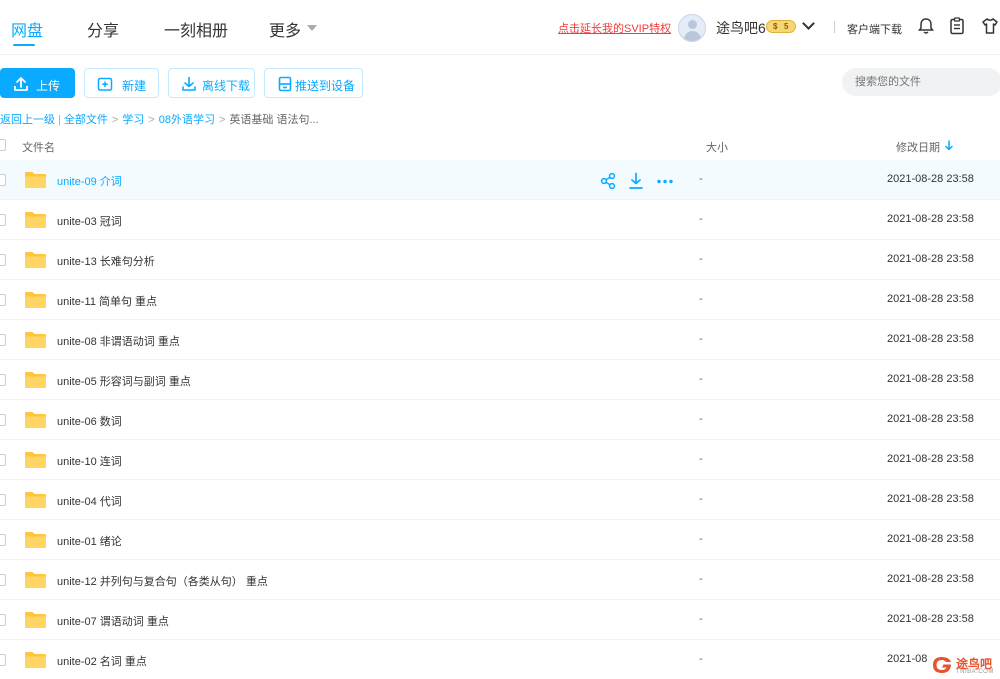  I want to click on table-row: unite-02 名词 重点 - 2021-08, so click(500, 659).